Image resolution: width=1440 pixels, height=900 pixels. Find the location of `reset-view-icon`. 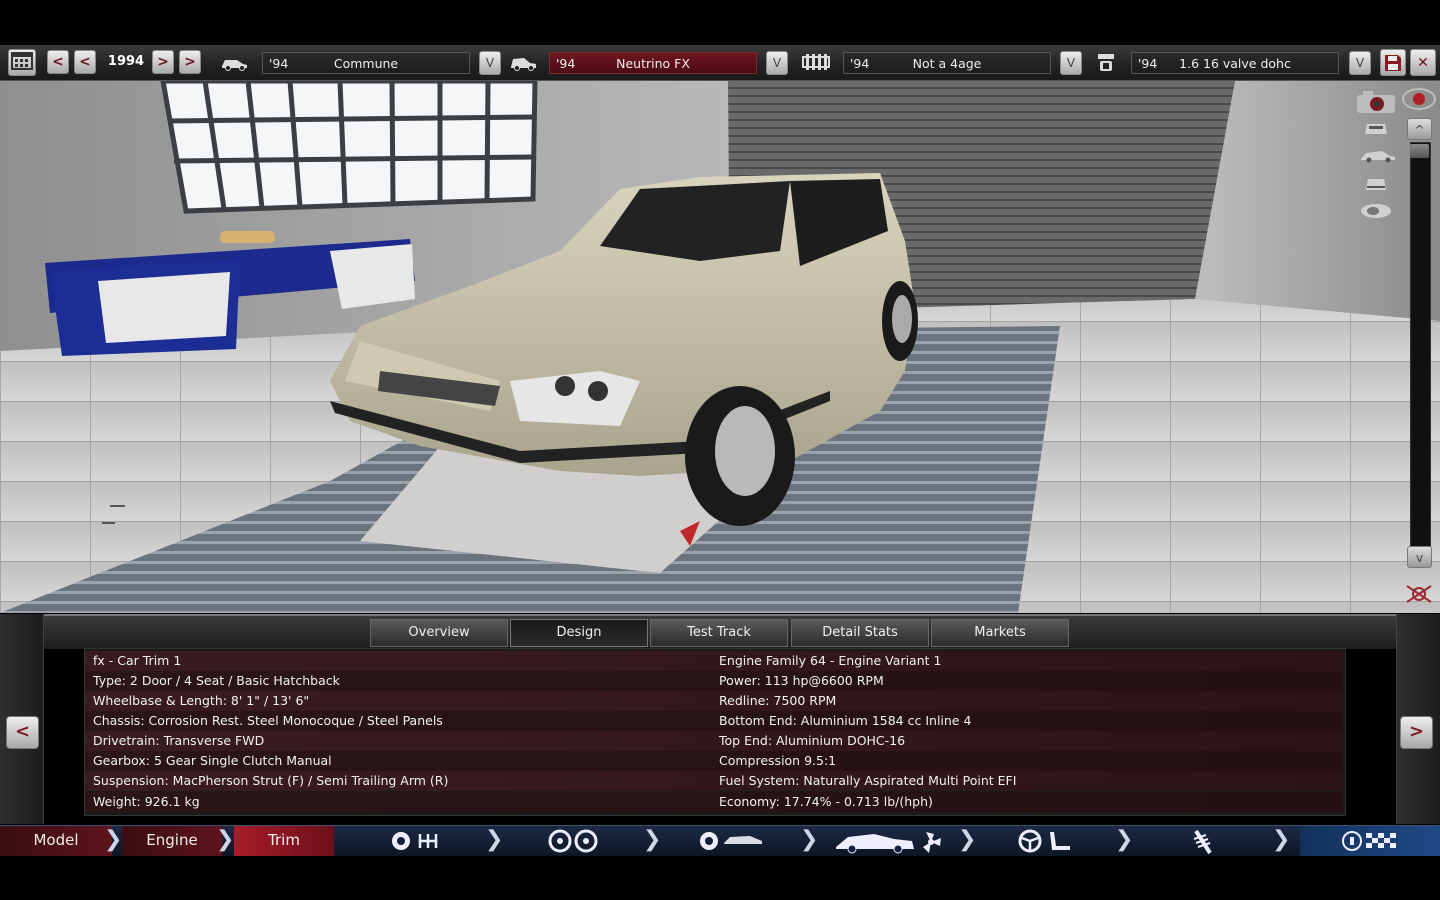

reset-view-icon is located at coordinates (1419, 593).